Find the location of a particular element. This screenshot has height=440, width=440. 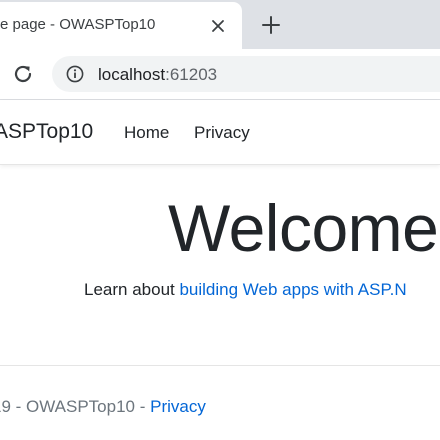

active-tab: e page - OWASPTop10 is located at coordinates (121, 25).